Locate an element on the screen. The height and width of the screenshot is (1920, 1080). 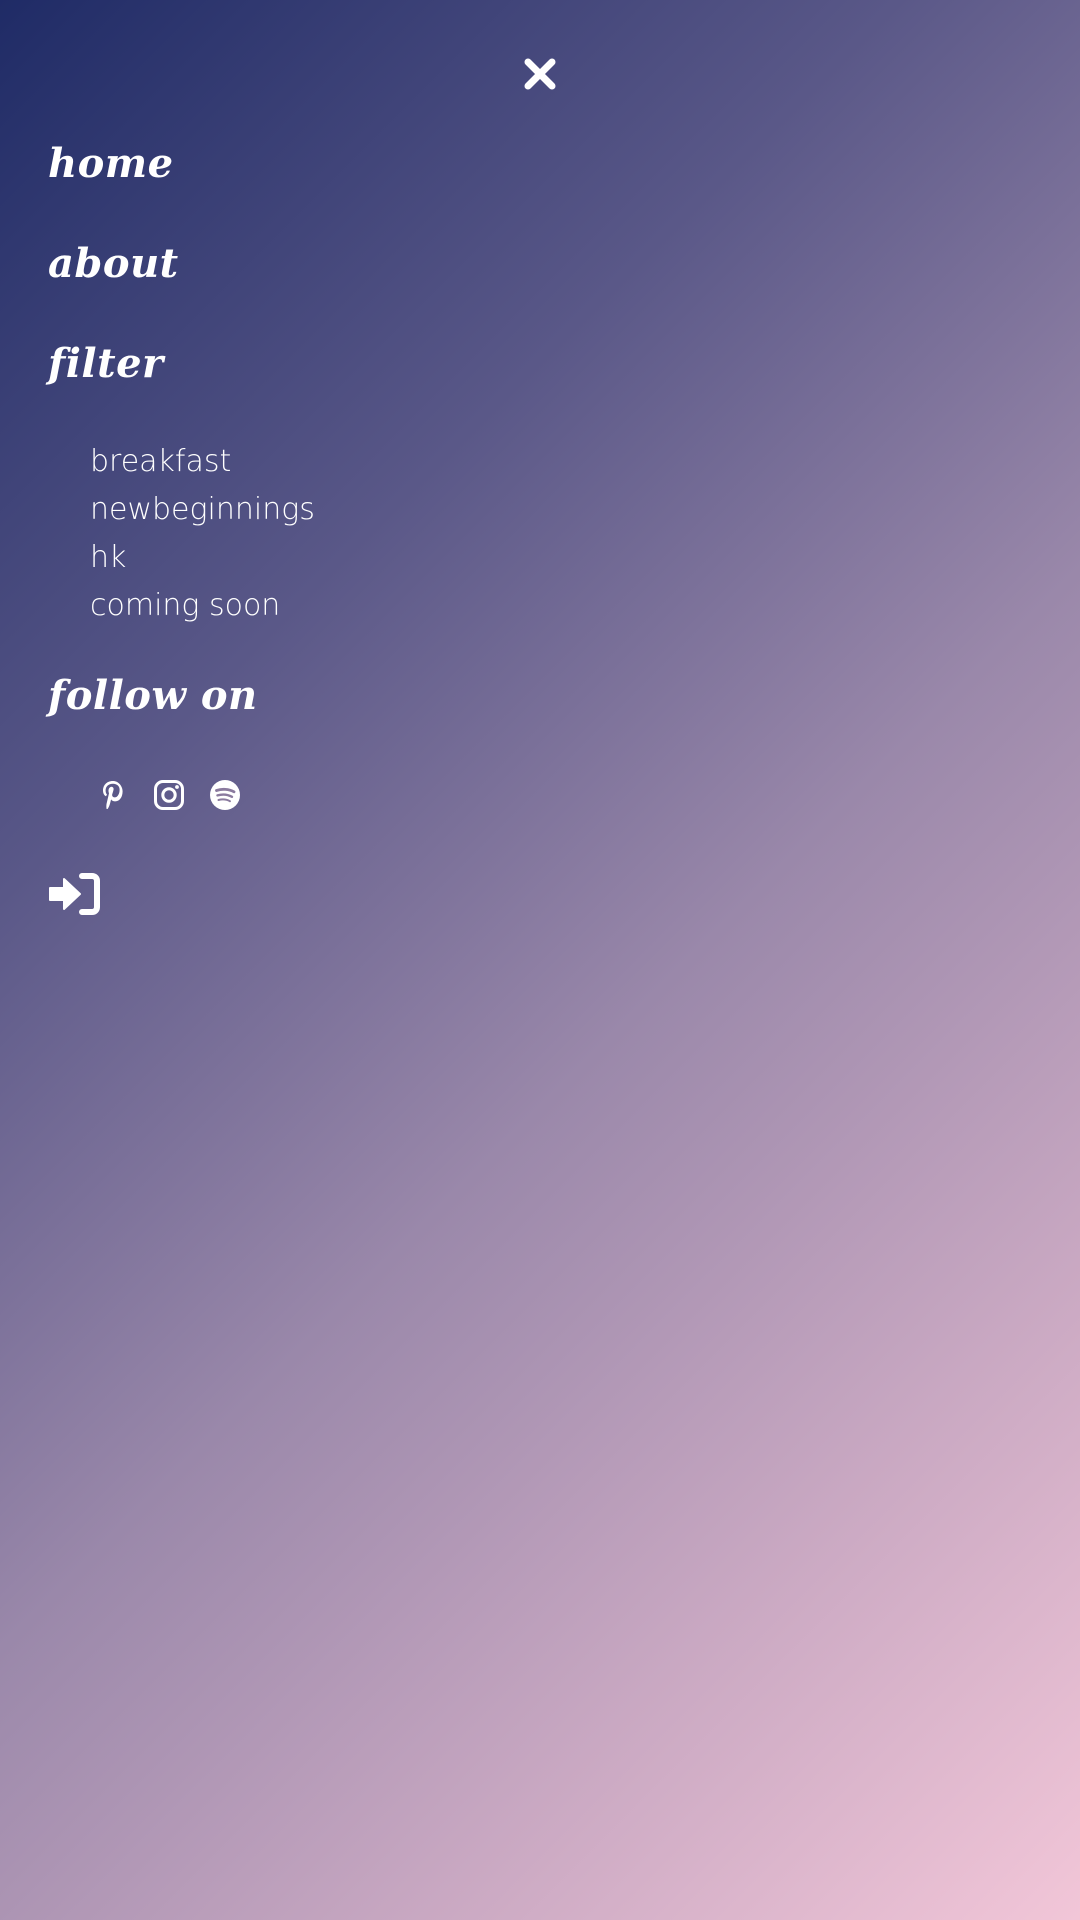
spotify-link is located at coordinates (225, 795).